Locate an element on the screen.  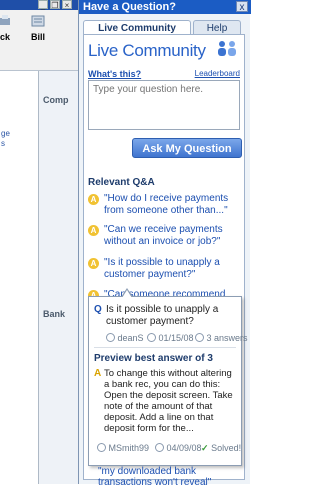
answer-author-meta: MSmith99 is located at coordinates (123, 448).